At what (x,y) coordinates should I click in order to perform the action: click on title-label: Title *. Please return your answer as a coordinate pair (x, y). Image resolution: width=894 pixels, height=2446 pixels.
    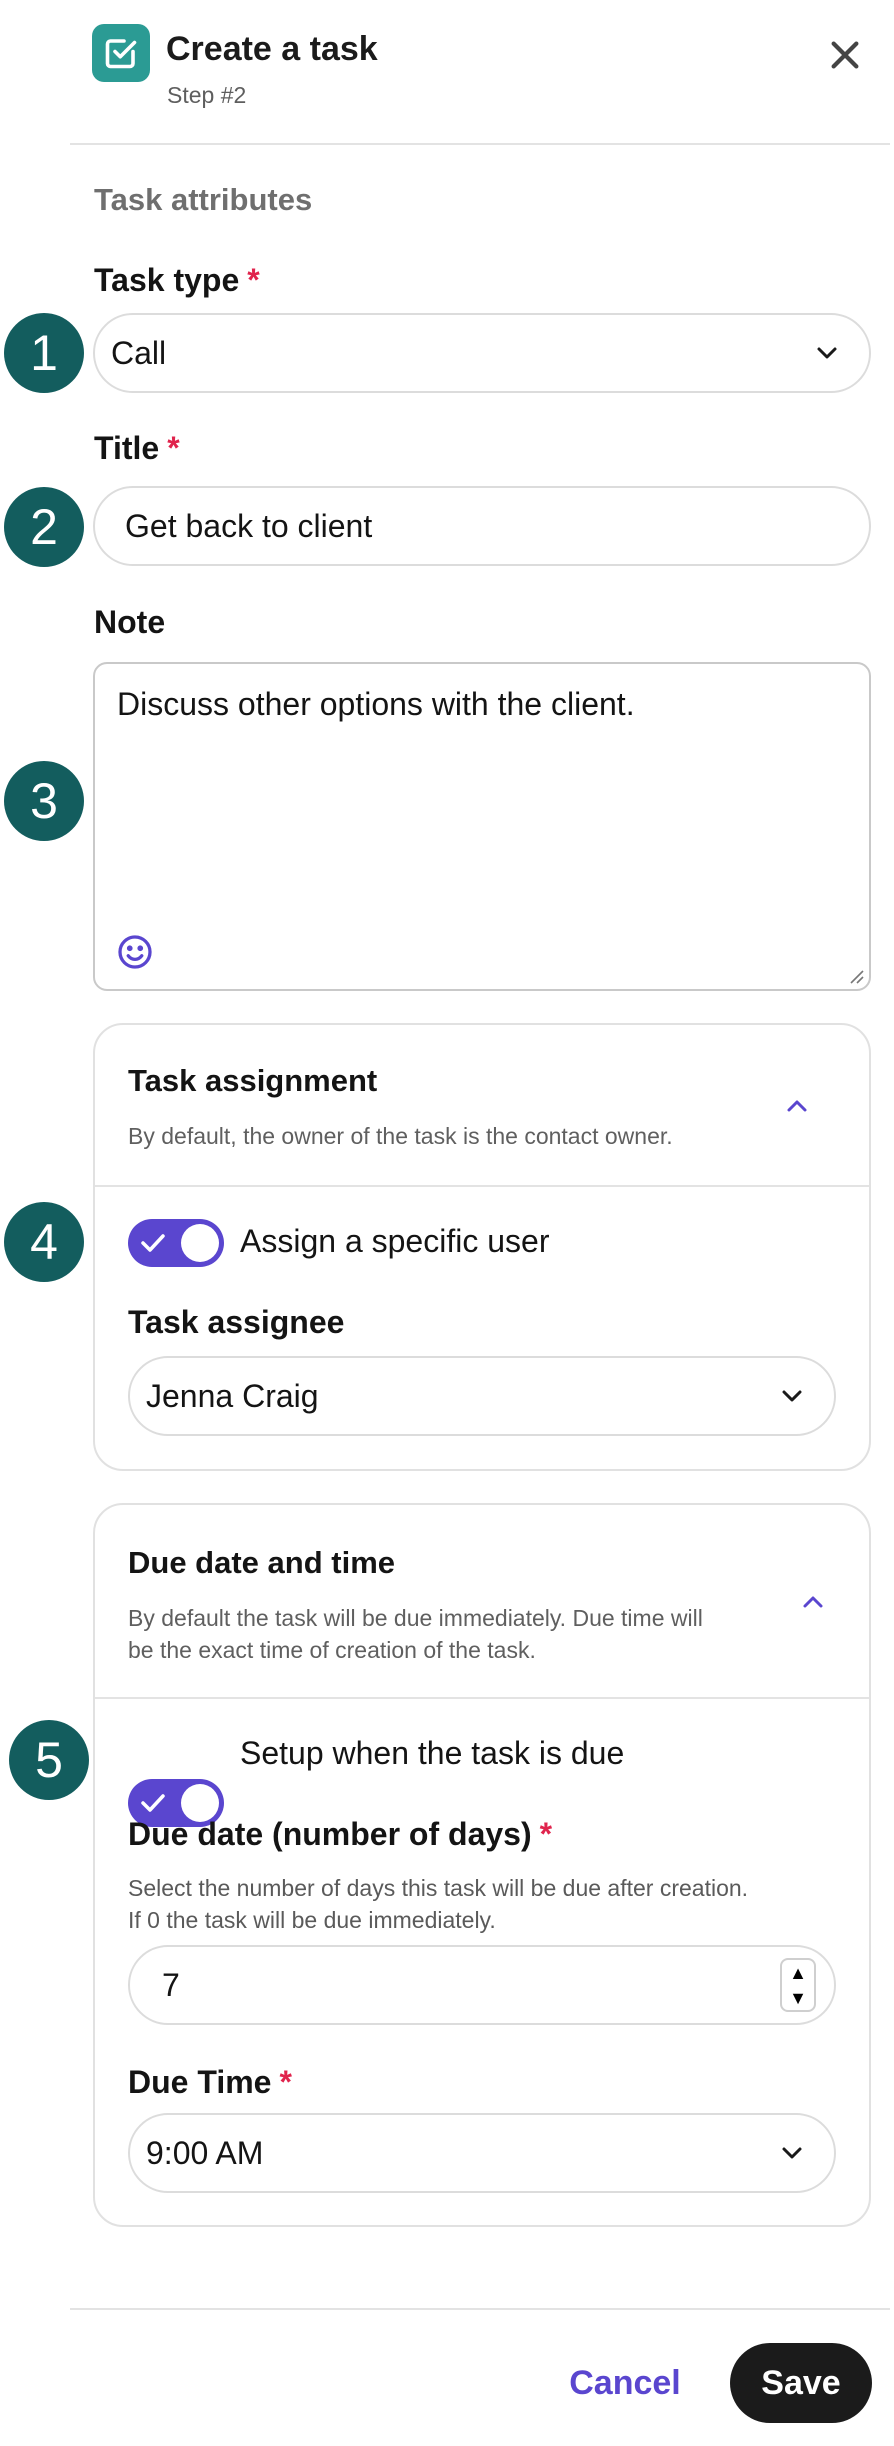
    Looking at the image, I should click on (137, 448).